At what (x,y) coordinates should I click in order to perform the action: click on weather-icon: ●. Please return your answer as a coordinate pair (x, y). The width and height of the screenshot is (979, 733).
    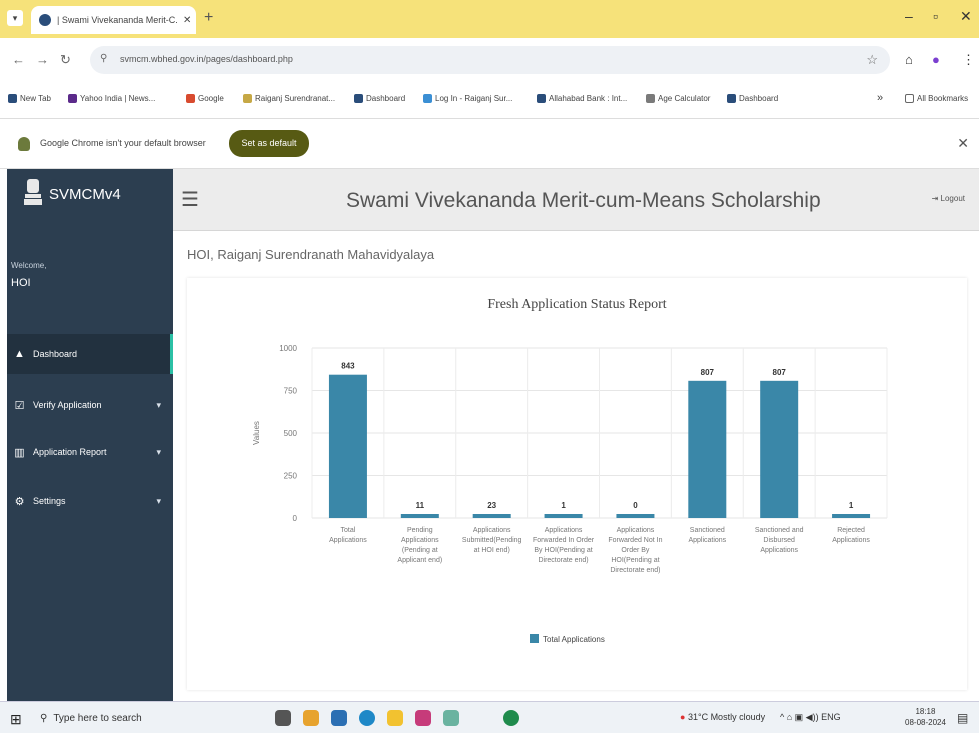
    Looking at the image, I should click on (683, 717).